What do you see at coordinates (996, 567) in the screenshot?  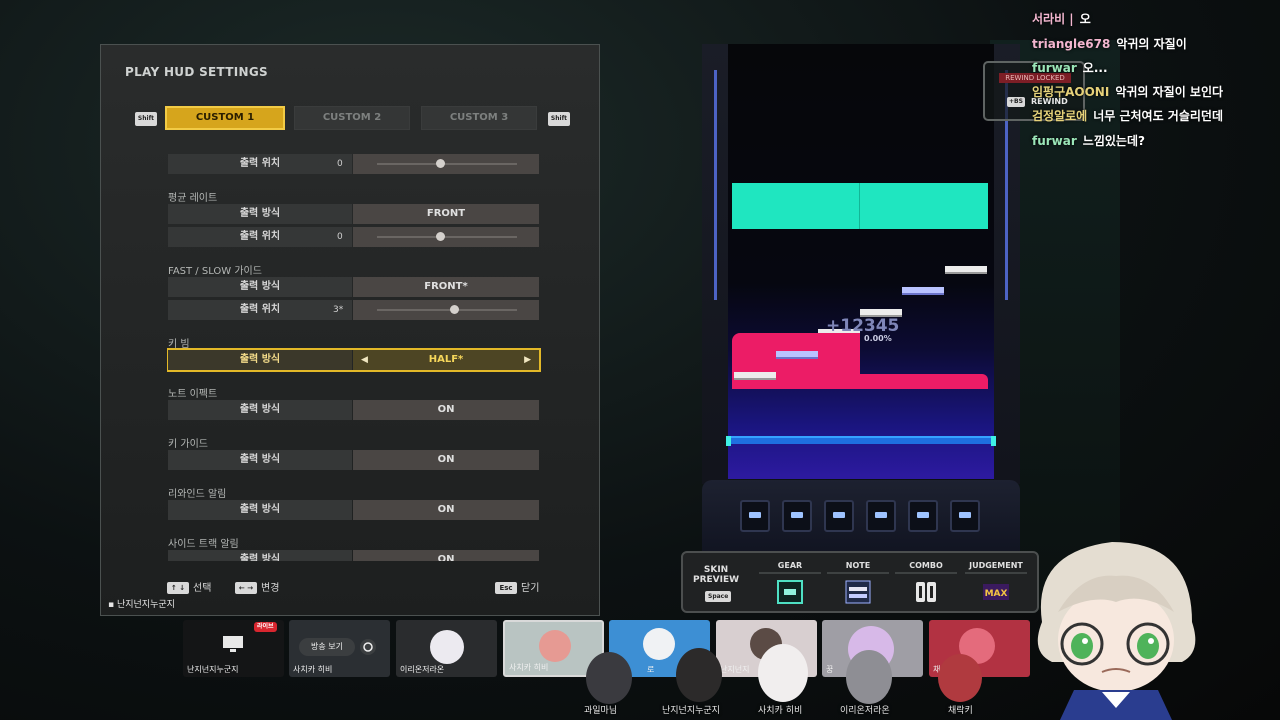 I see `judgement-caption: JUDGEMENT` at bounding box center [996, 567].